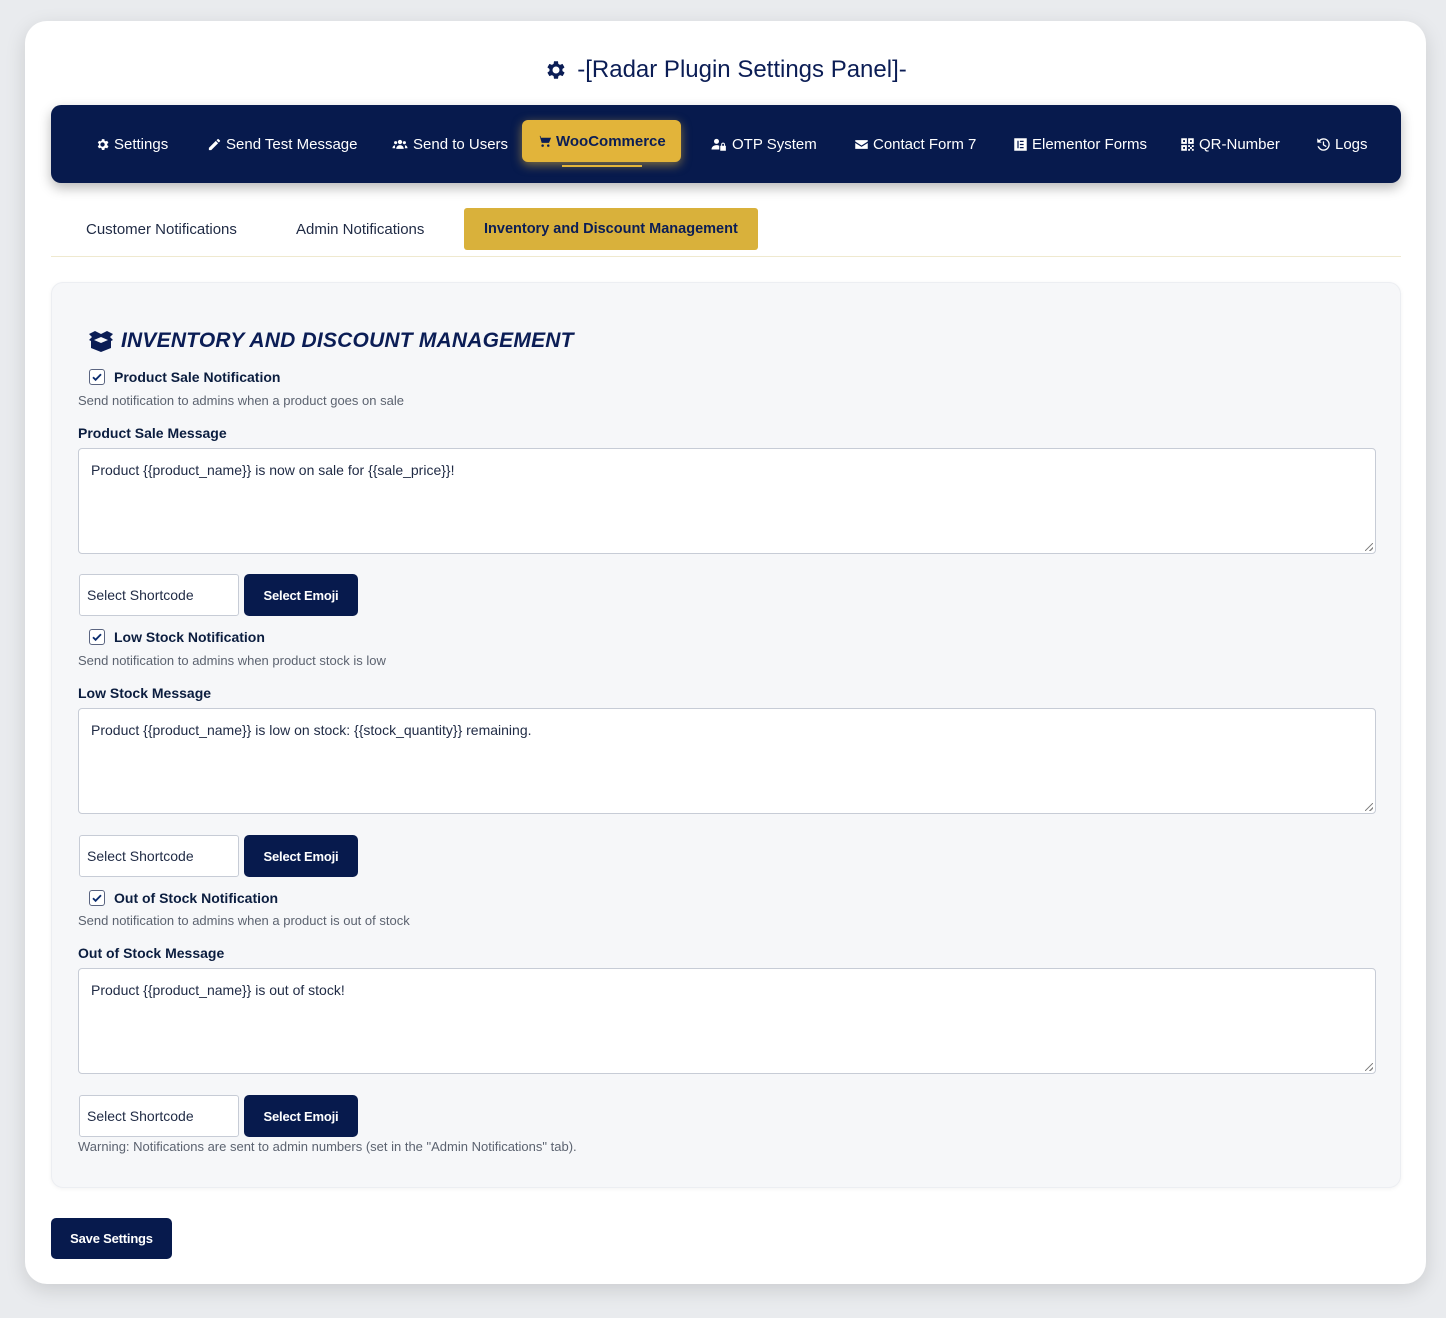 The image size is (1446, 1318). I want to click on nav-label: Elementor Forms, so click(1090, 144).